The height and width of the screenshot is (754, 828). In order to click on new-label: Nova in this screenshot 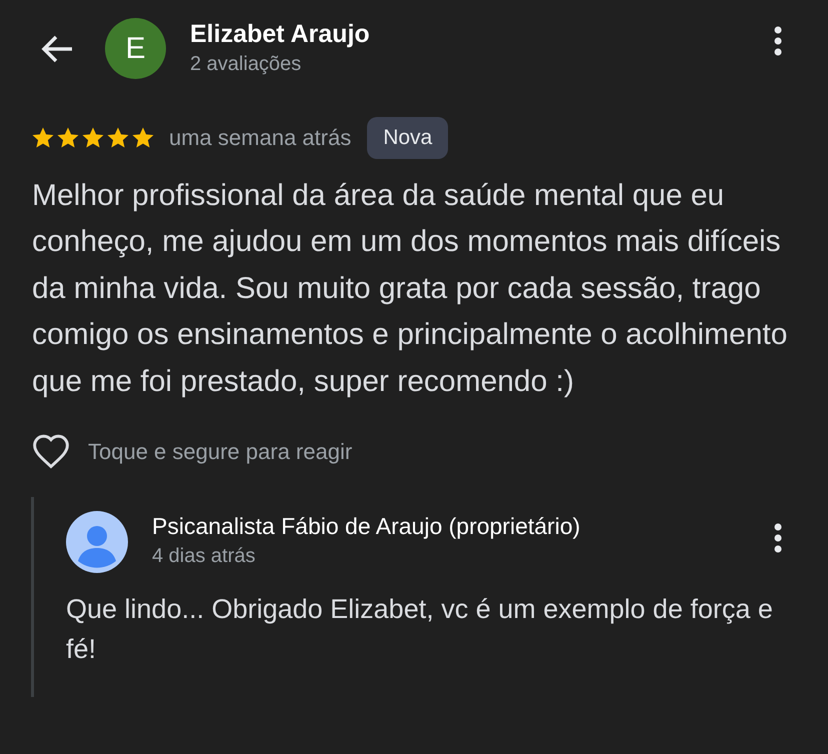, I will do `click(407, 137)`.